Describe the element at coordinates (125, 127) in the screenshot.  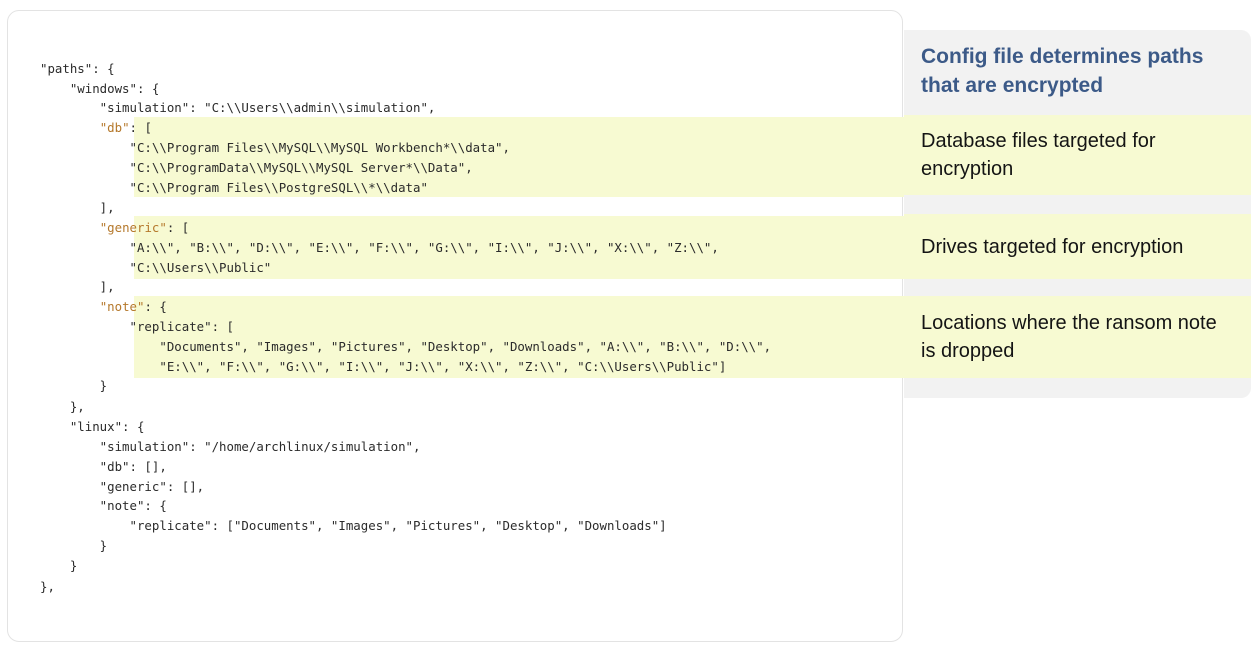
I see `code-line: "db": [` at that location.